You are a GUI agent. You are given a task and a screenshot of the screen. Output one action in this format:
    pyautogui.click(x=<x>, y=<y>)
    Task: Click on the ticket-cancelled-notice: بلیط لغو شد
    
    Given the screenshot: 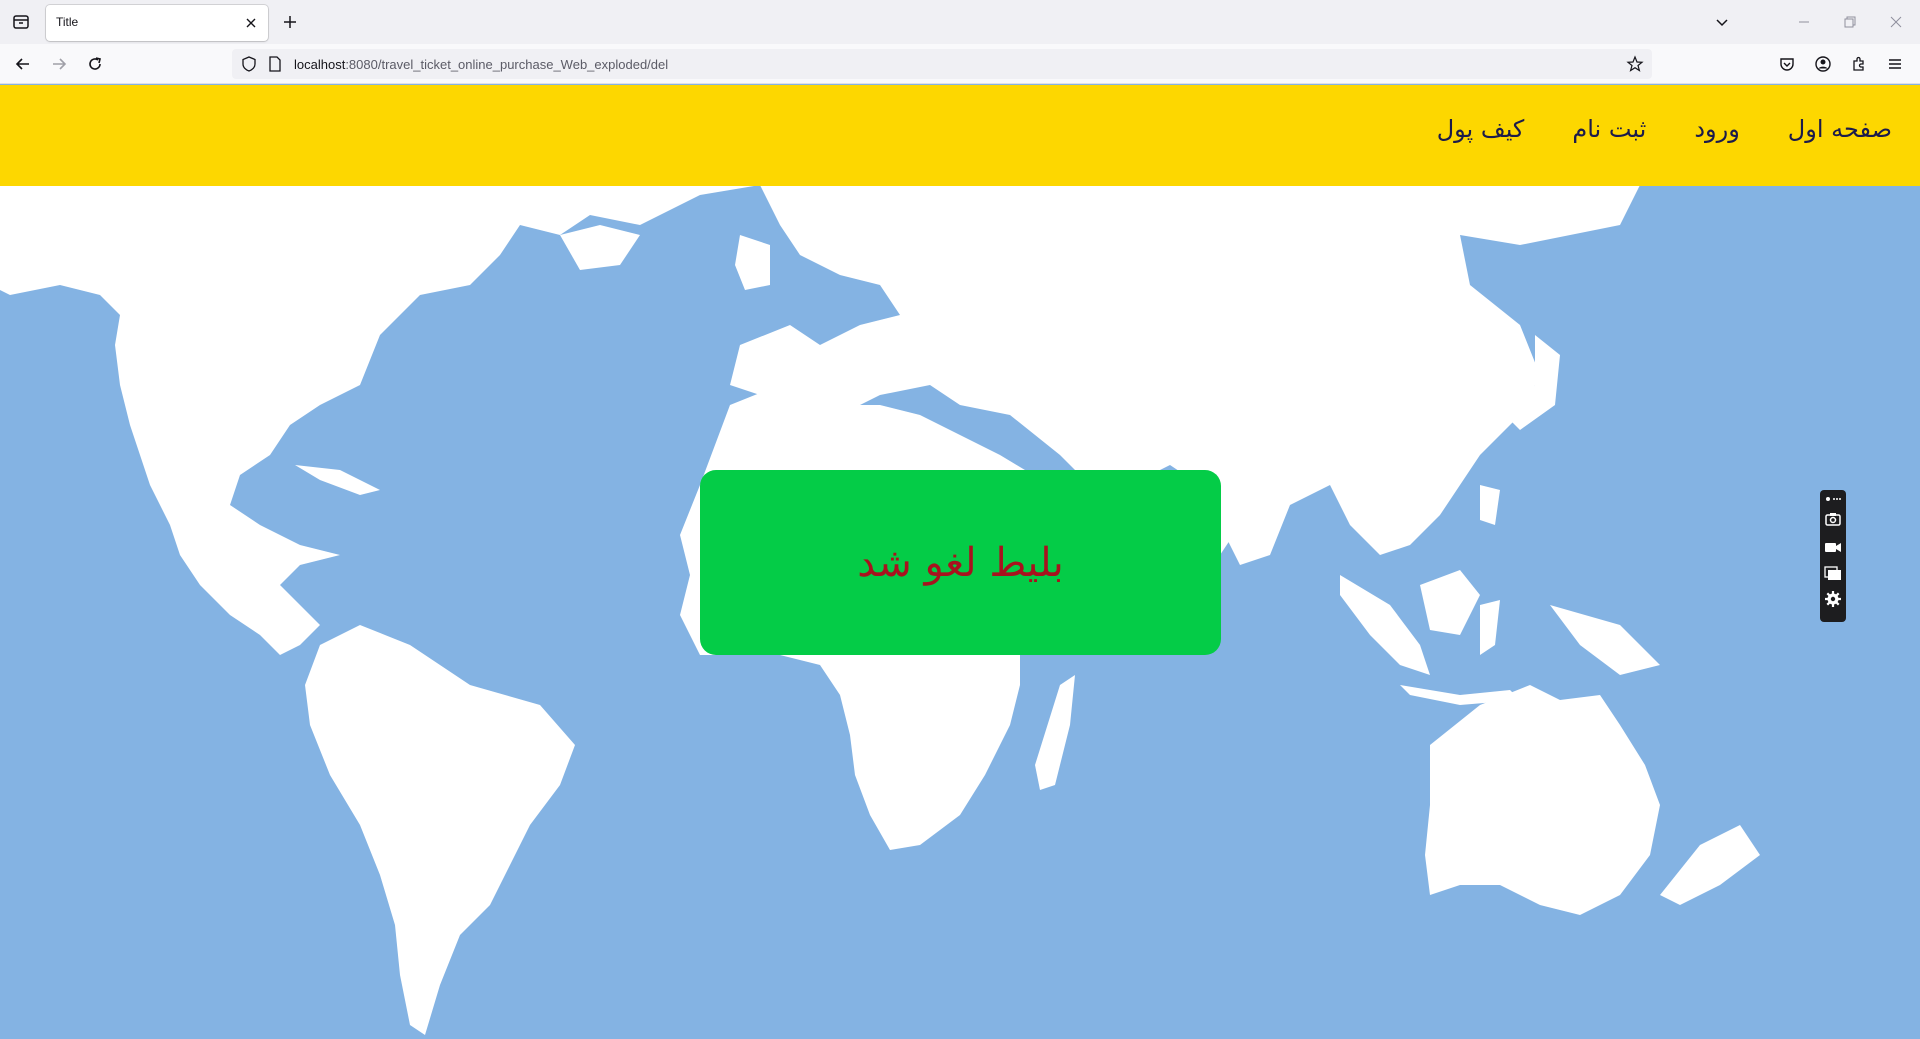 What is the action you would take?
    pyautogui.click(x=960, y=562)
    